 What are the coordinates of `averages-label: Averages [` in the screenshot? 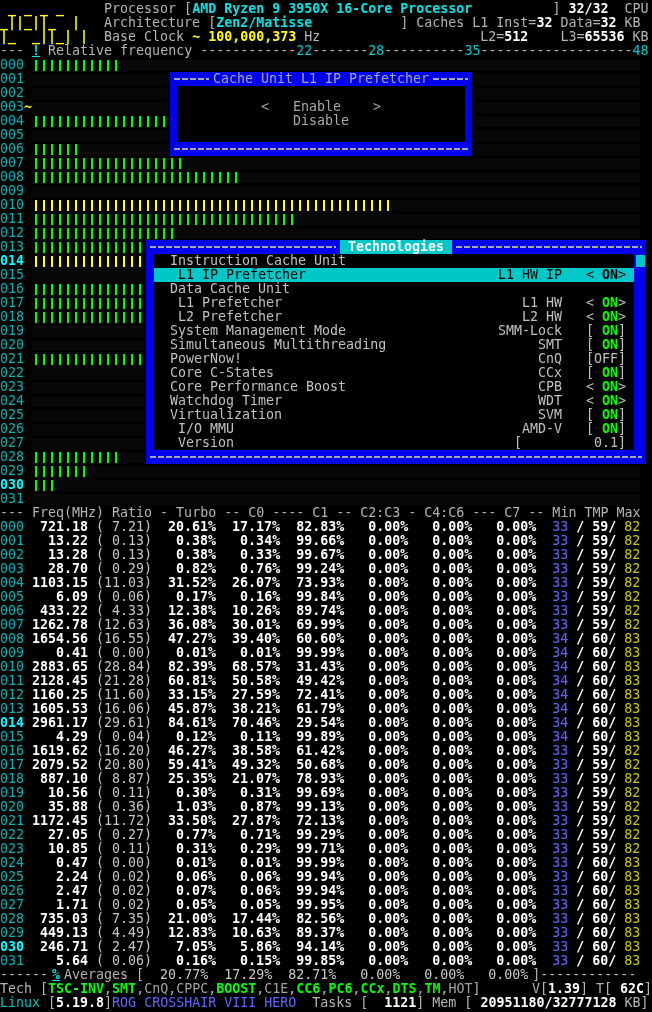 It's located at (104, 975).